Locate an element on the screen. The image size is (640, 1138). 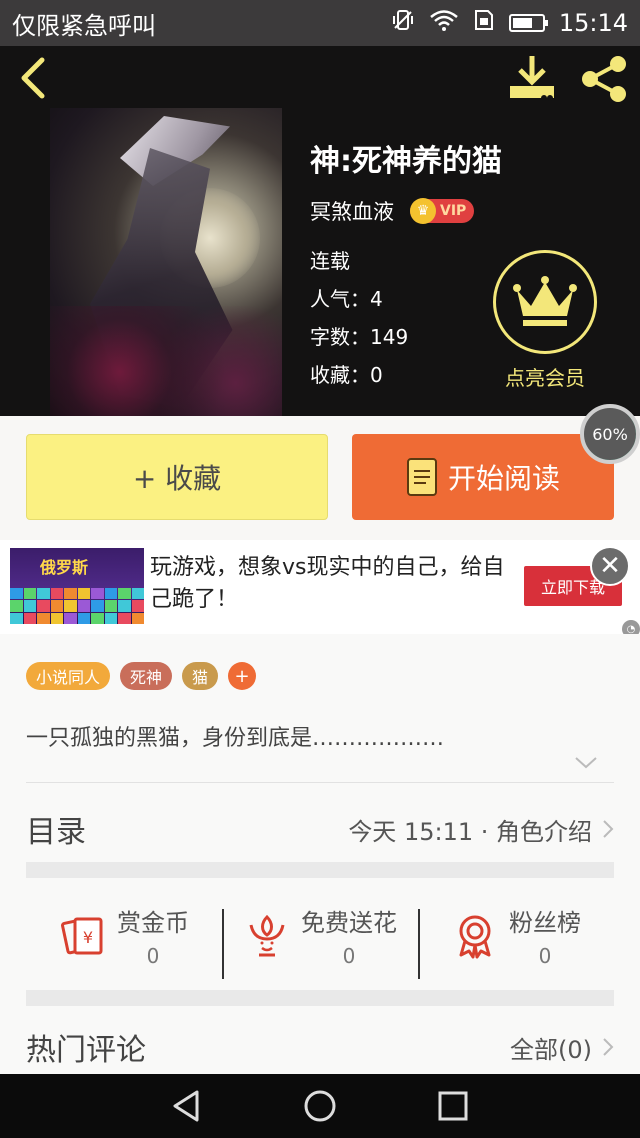
nav-home-icon is located at coordinates (320, 1106).